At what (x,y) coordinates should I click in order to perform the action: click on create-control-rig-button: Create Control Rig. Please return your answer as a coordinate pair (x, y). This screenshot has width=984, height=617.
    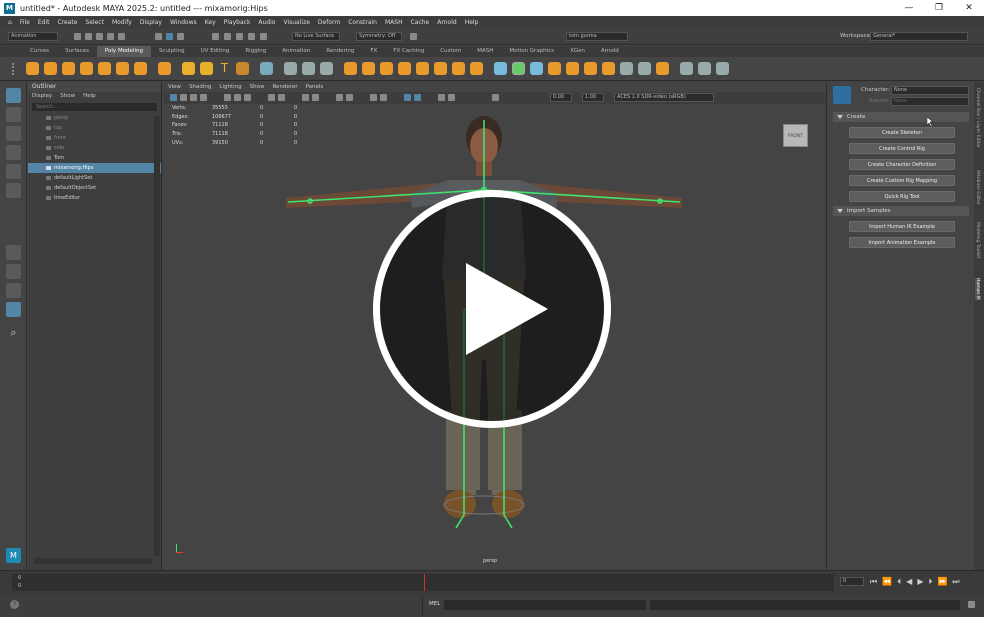
    Looking at the image, I should click on (902, 148).